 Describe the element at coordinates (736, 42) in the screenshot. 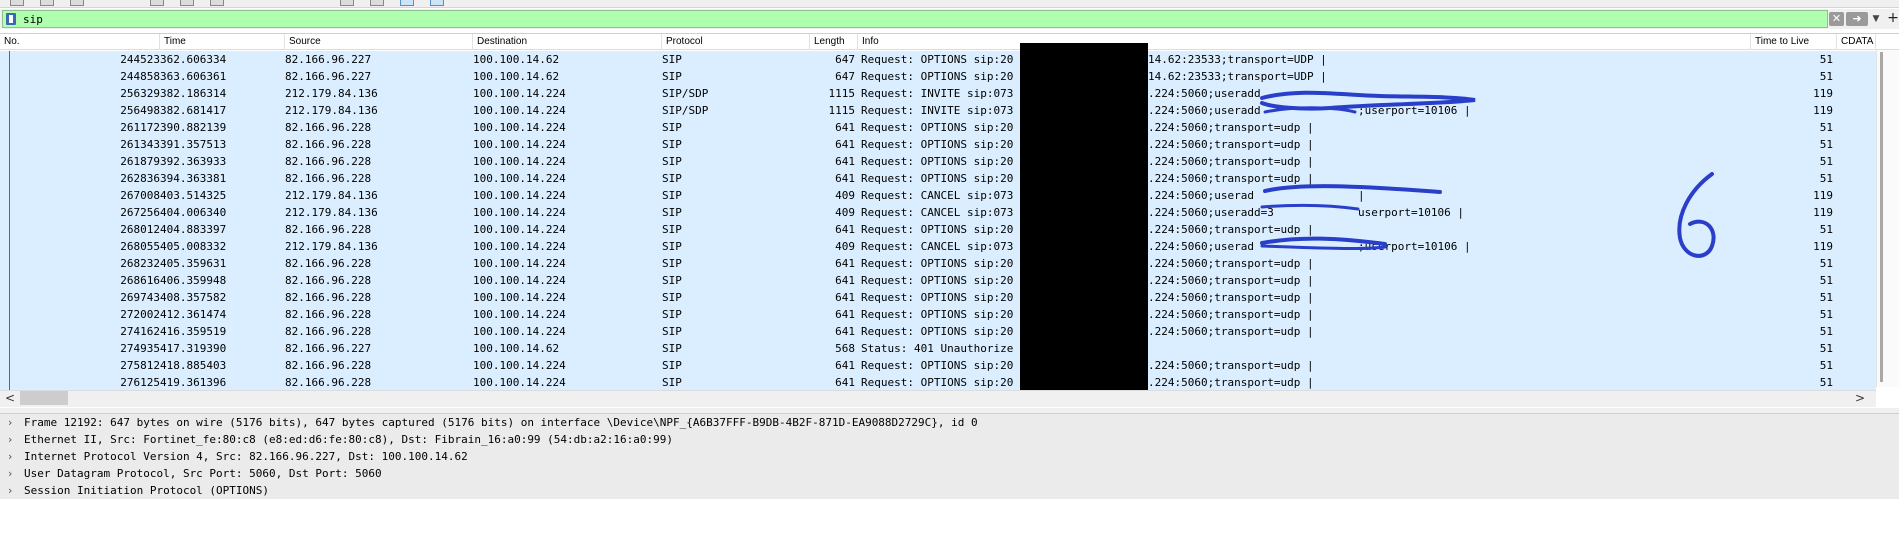

I see `column-header-protocol: Protocol` at that location.